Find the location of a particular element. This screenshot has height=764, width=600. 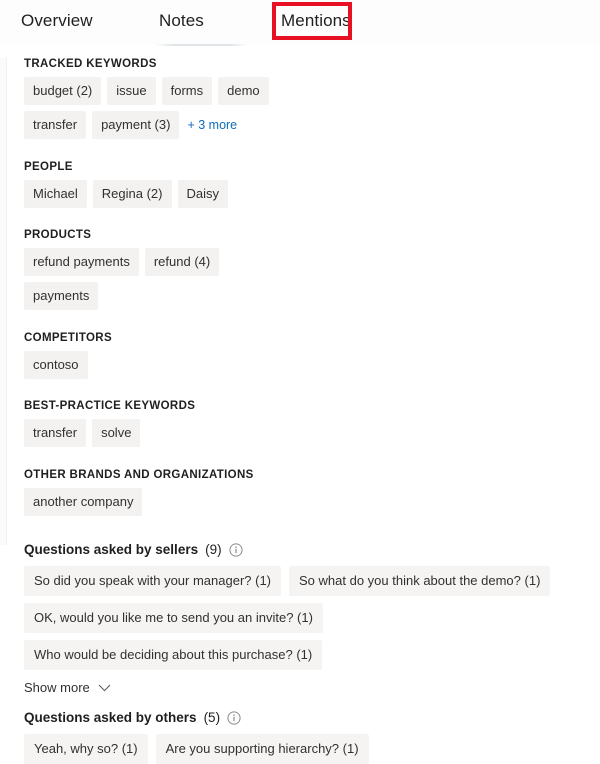

section-title: TRACKED KEYWORDS is located at coordinates (90, 64).